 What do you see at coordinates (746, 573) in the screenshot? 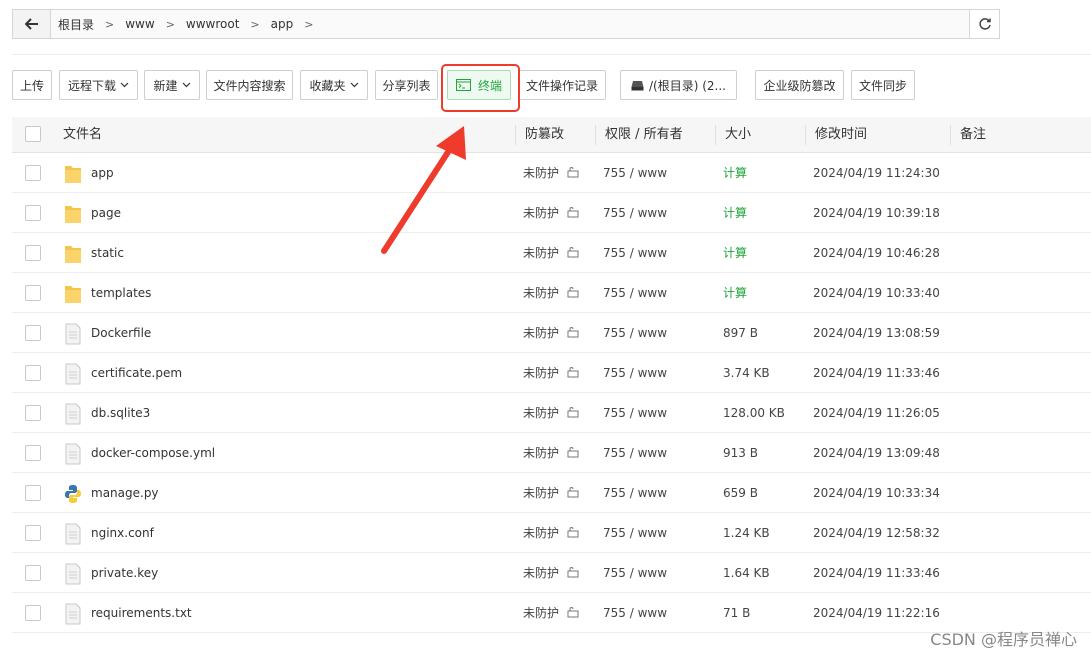
I see `file-size: 1.64 KB` at bounding box center [746, 573].